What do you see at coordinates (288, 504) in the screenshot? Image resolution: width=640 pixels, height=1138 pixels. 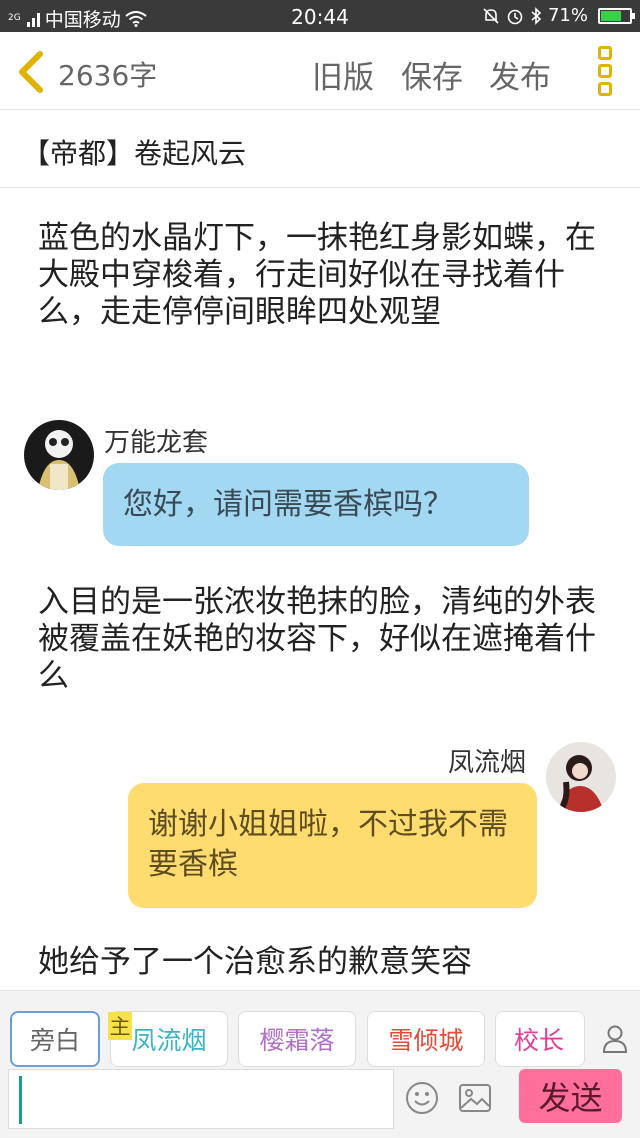 I see `dialogue-text: 您好，请问需要香槟吗？` at bounding box center [288, 504].